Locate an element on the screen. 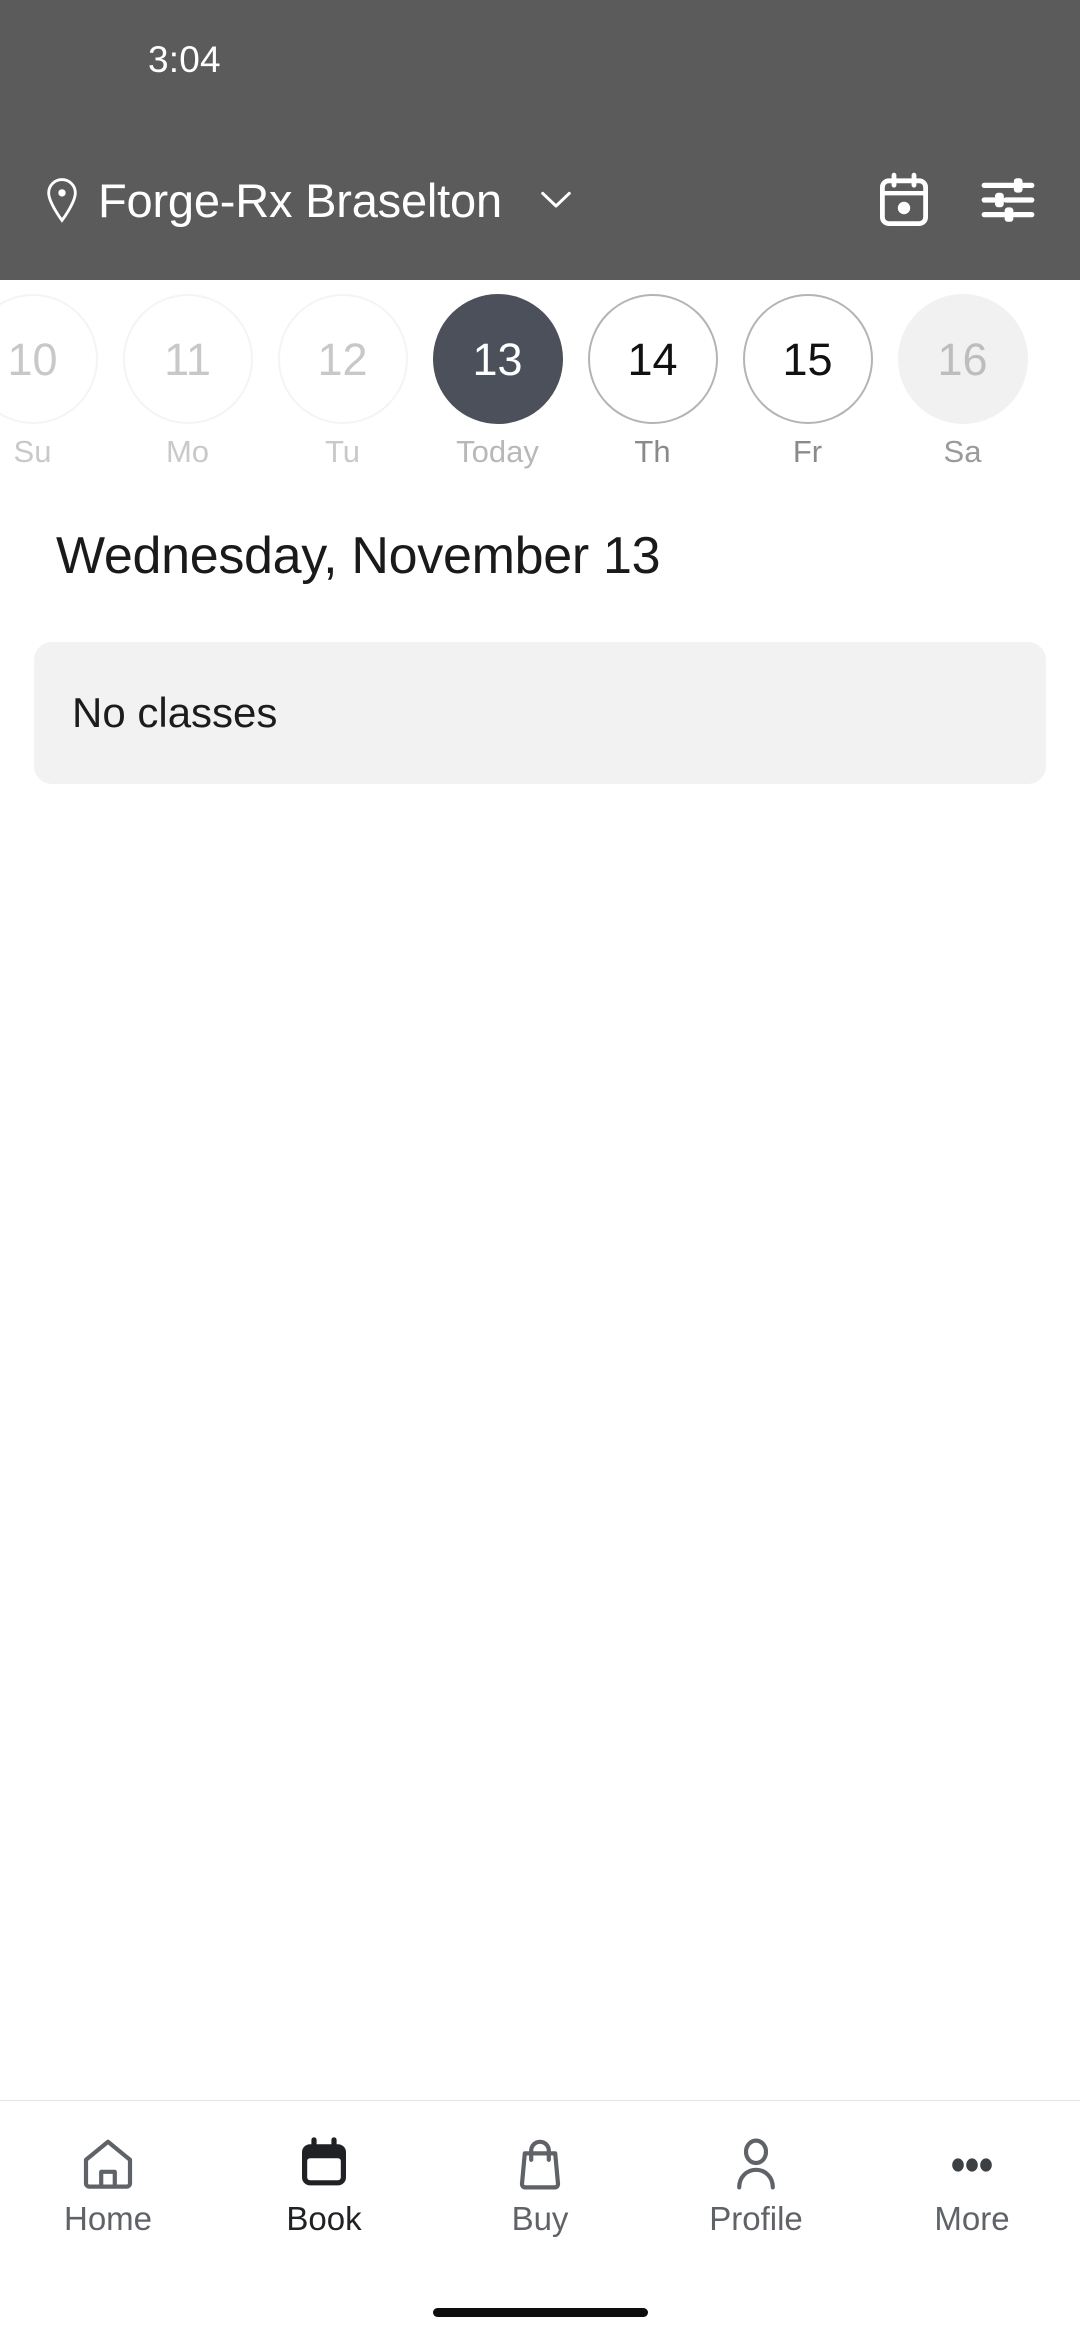 This screenshot has height=2340, width=1080. location-pin-icon is located at coordinates (62, 200).